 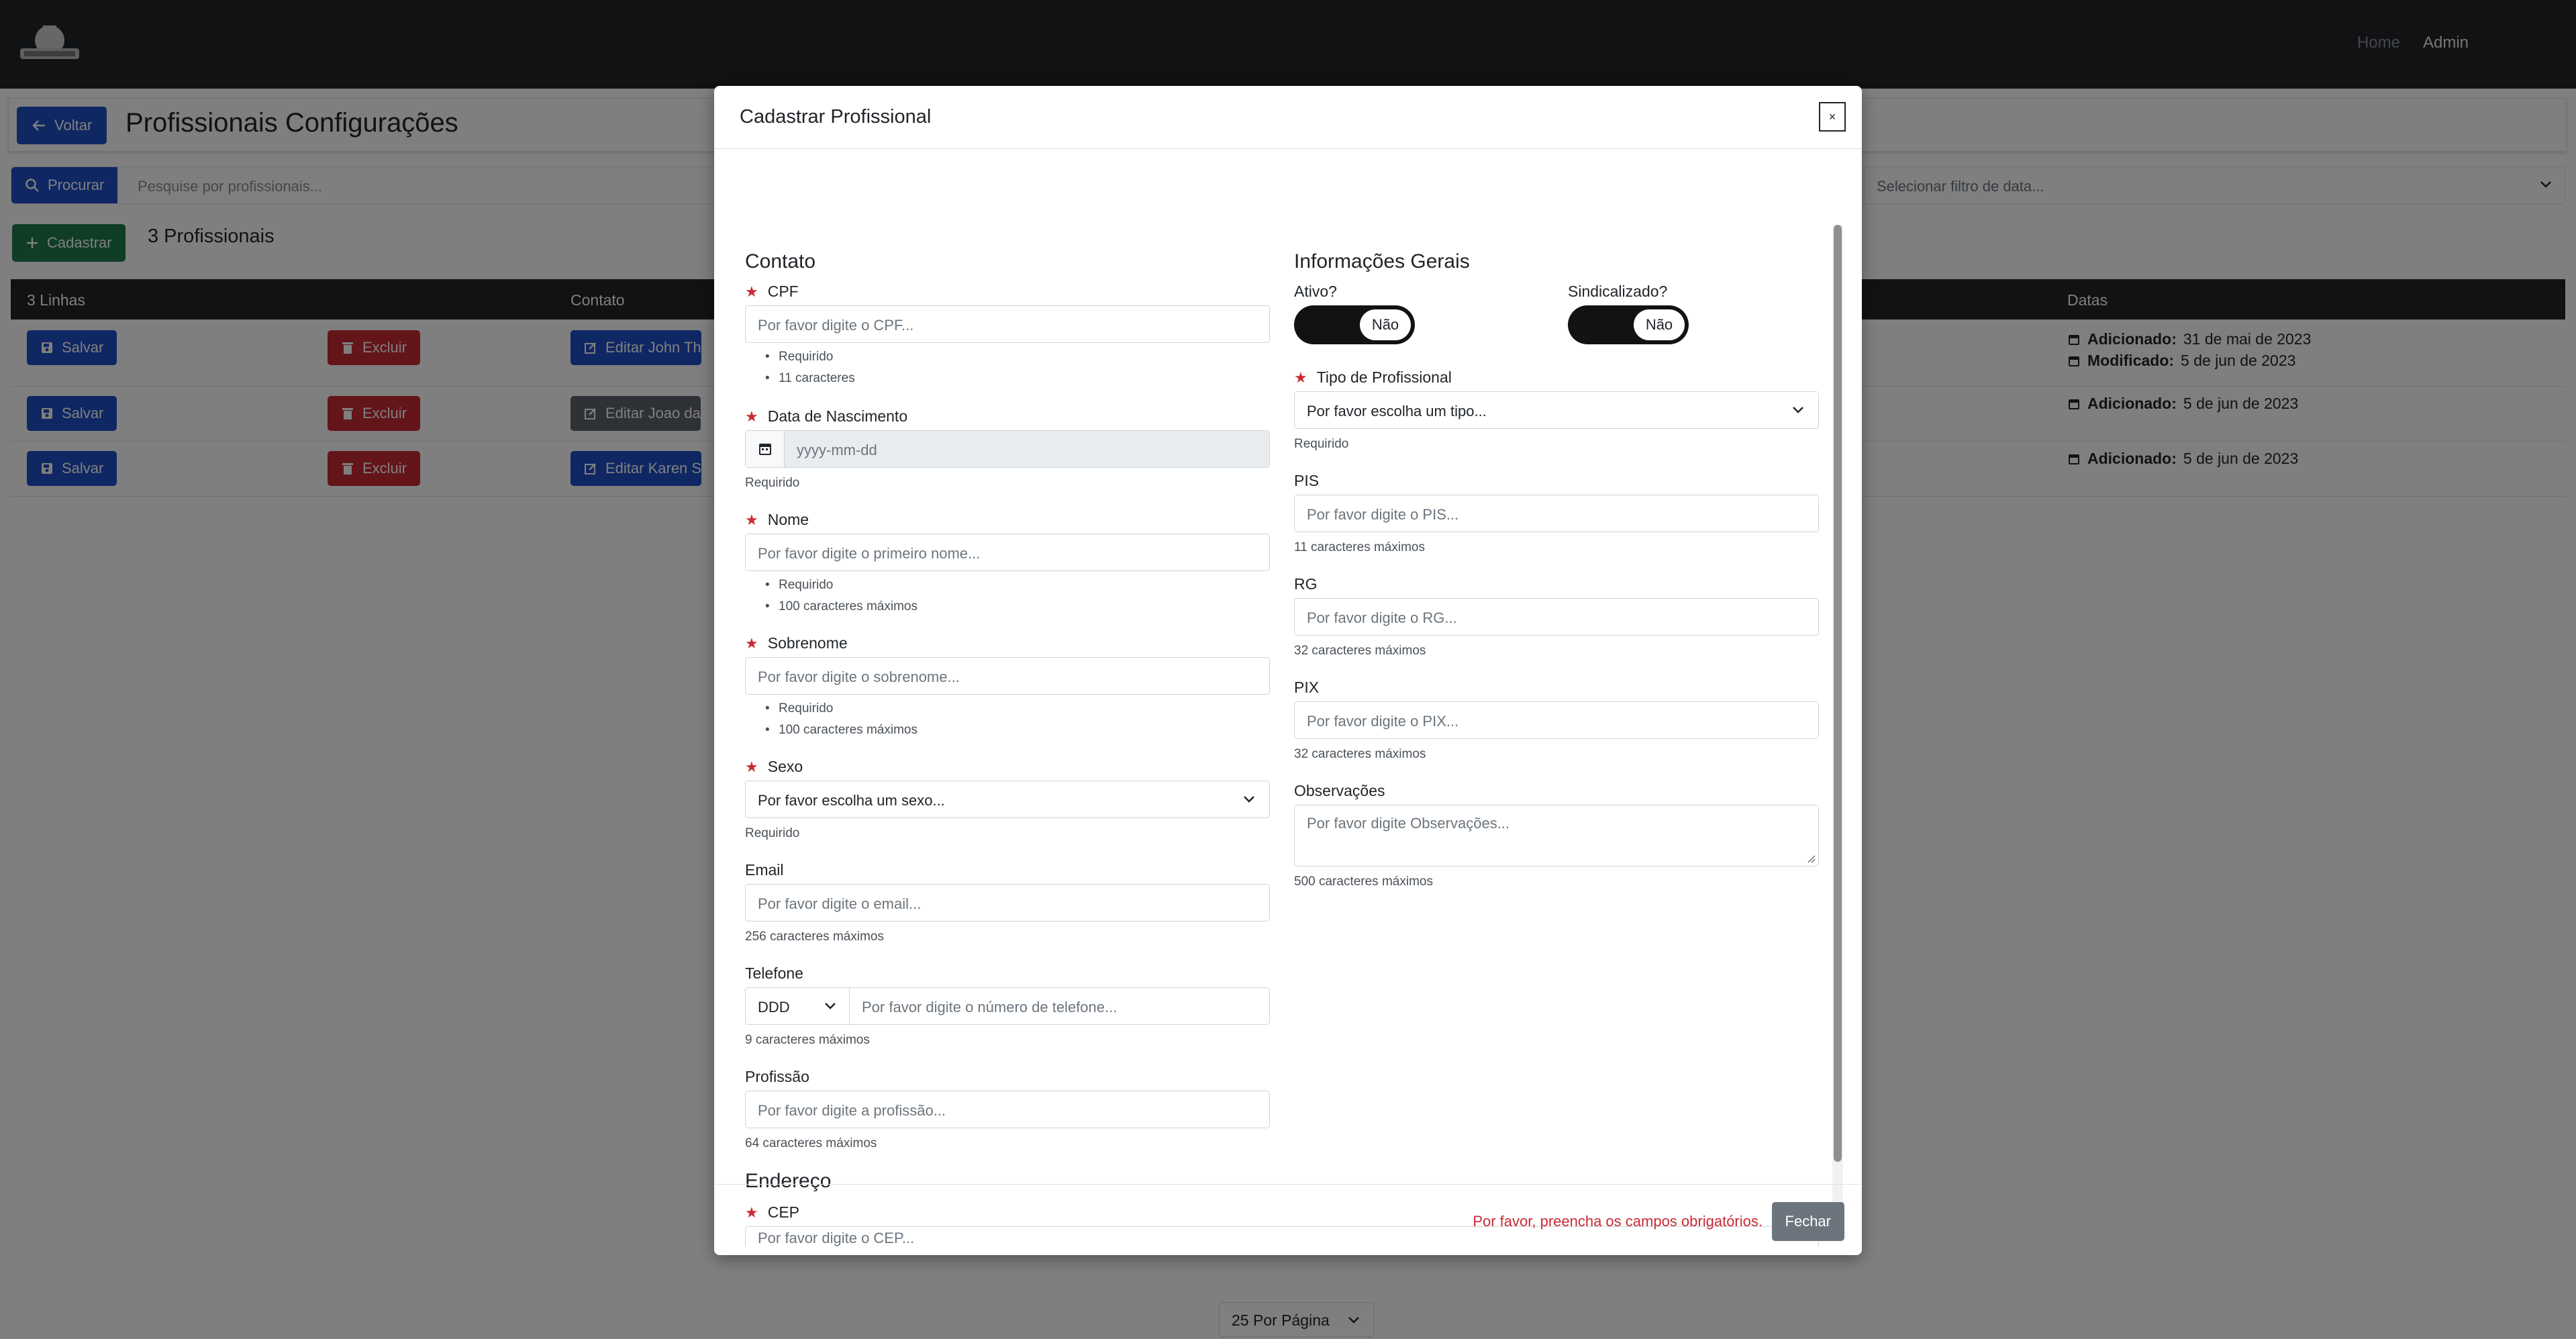 I want to click on cpf-label: ★ CPF, so click(x=772, y=292).